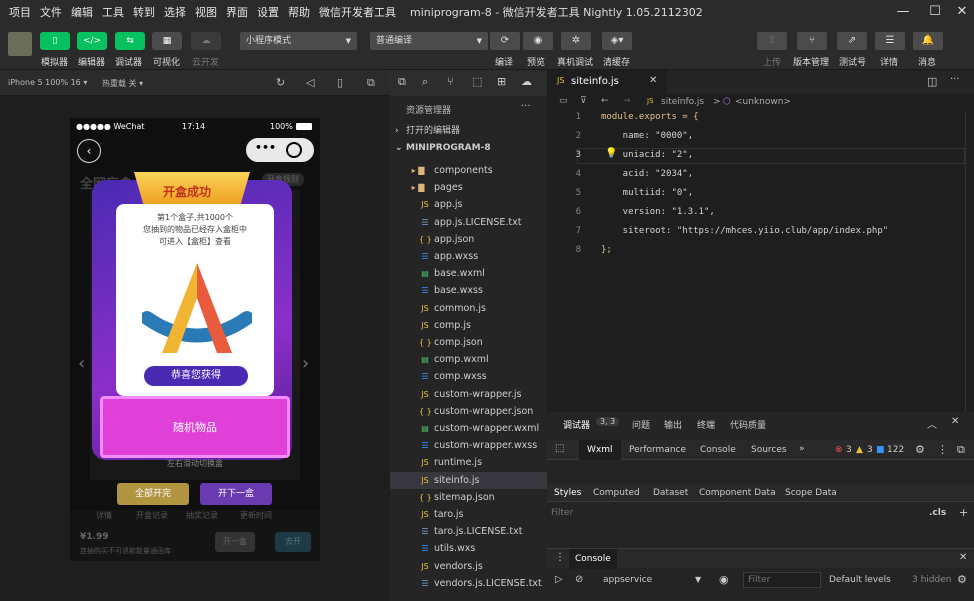 The height and width of the screenshot is (601, 974). What do you see at coordinates (563, 101) in the screenshot?
I see `bookmark-icon: ▭` at bounding box center [563, 101].